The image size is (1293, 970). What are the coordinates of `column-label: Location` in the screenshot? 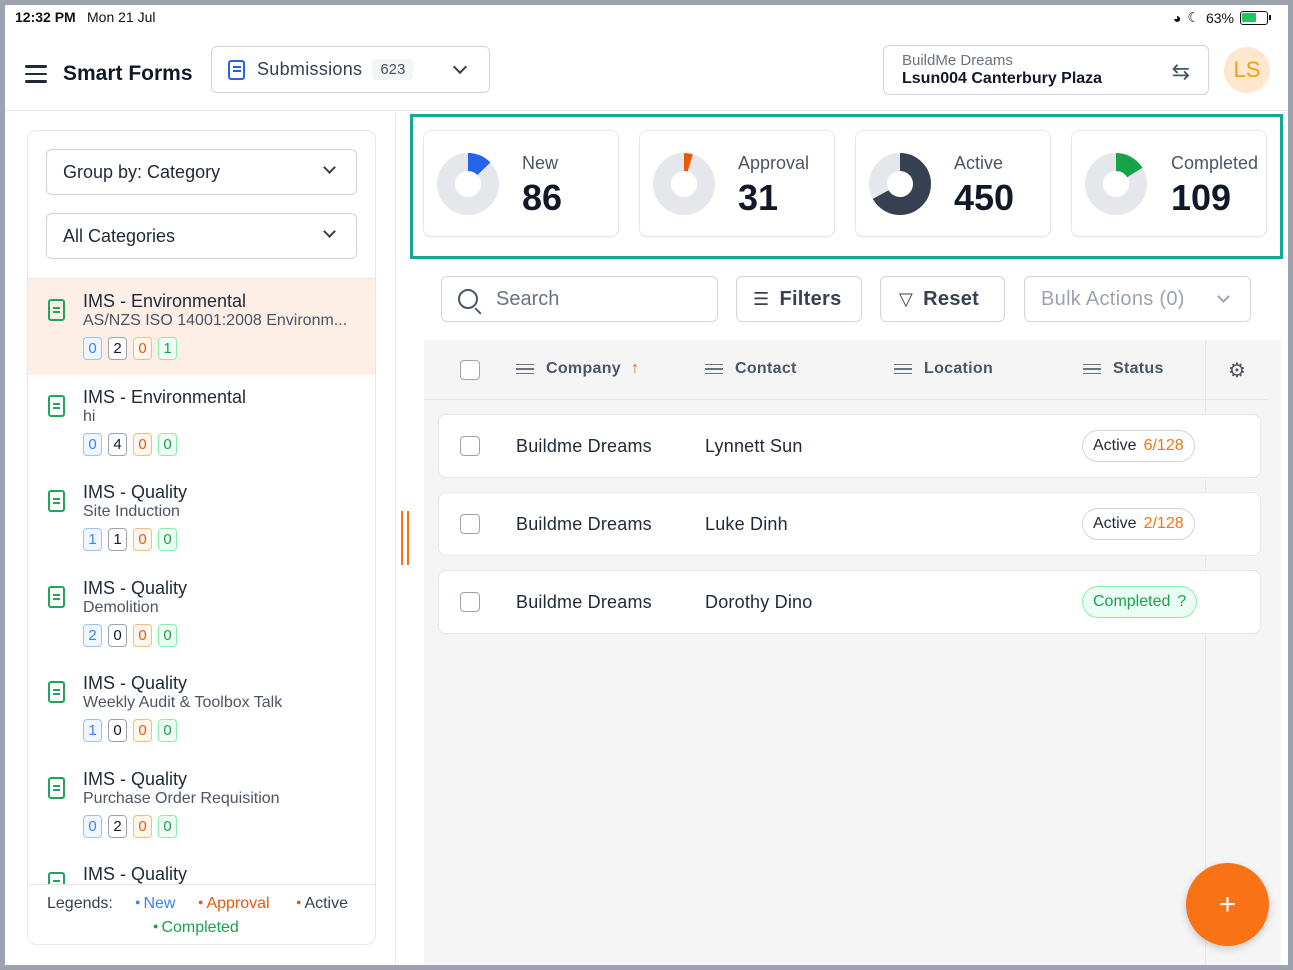 It's located at (959, 368).